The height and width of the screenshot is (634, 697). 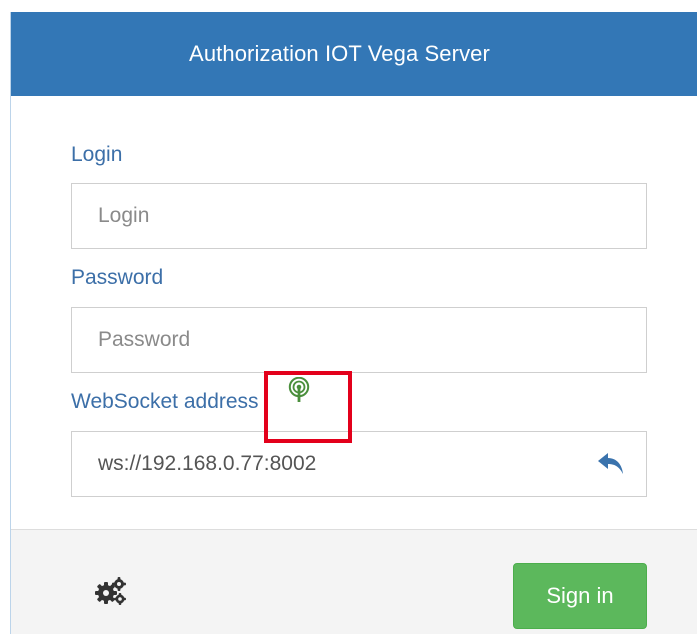 I want to click on login-label: Login, so click(x=97, y=154).